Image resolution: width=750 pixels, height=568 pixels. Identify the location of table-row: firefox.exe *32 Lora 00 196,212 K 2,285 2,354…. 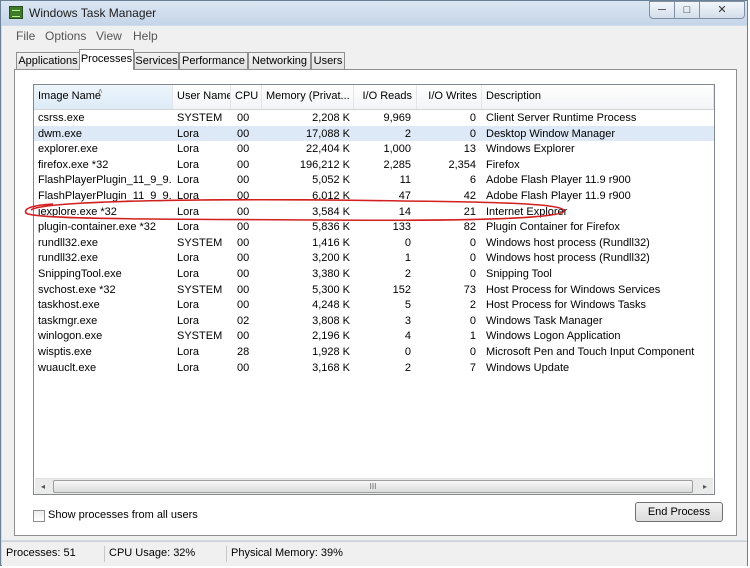
(374, 165).